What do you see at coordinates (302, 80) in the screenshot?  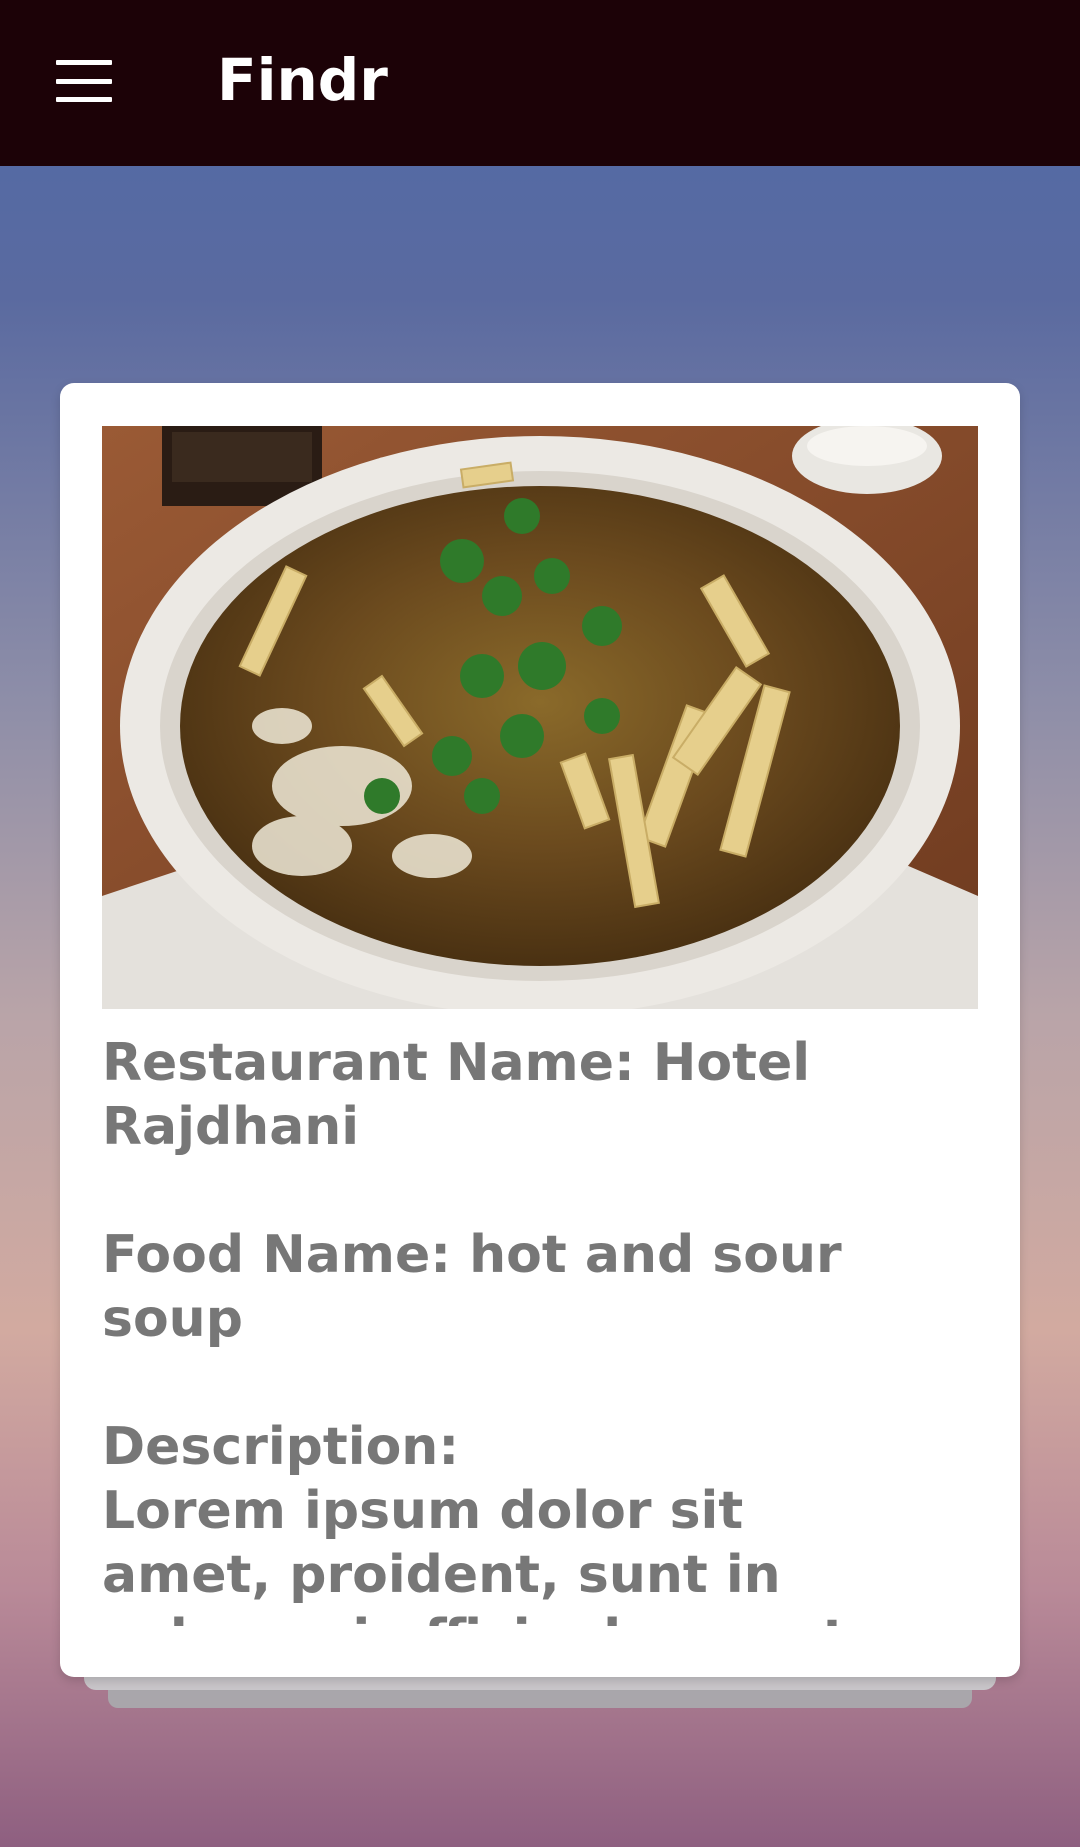 I see `app-title: Findr` at bounding box center [302, 80].